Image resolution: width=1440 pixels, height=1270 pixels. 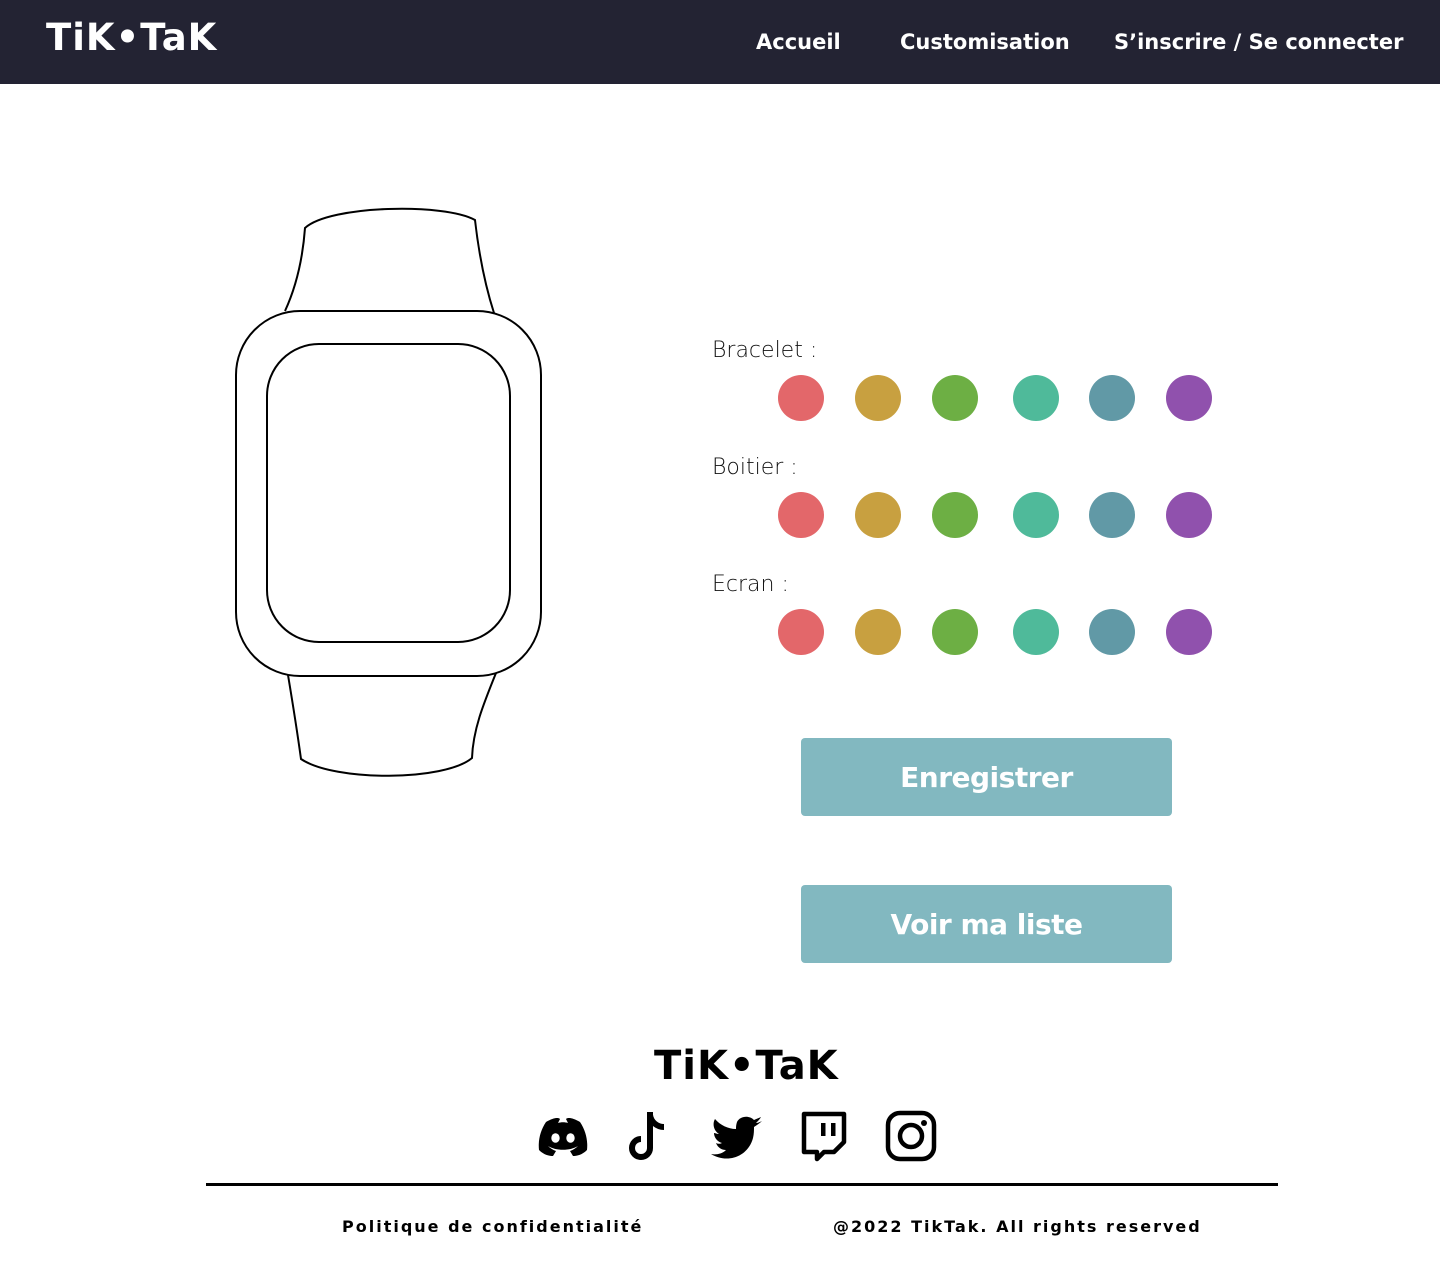 What do you see at coordinates (392, 724) in the screenshot?
I see `watch-band-bottom` at bounding box center [392, 724].